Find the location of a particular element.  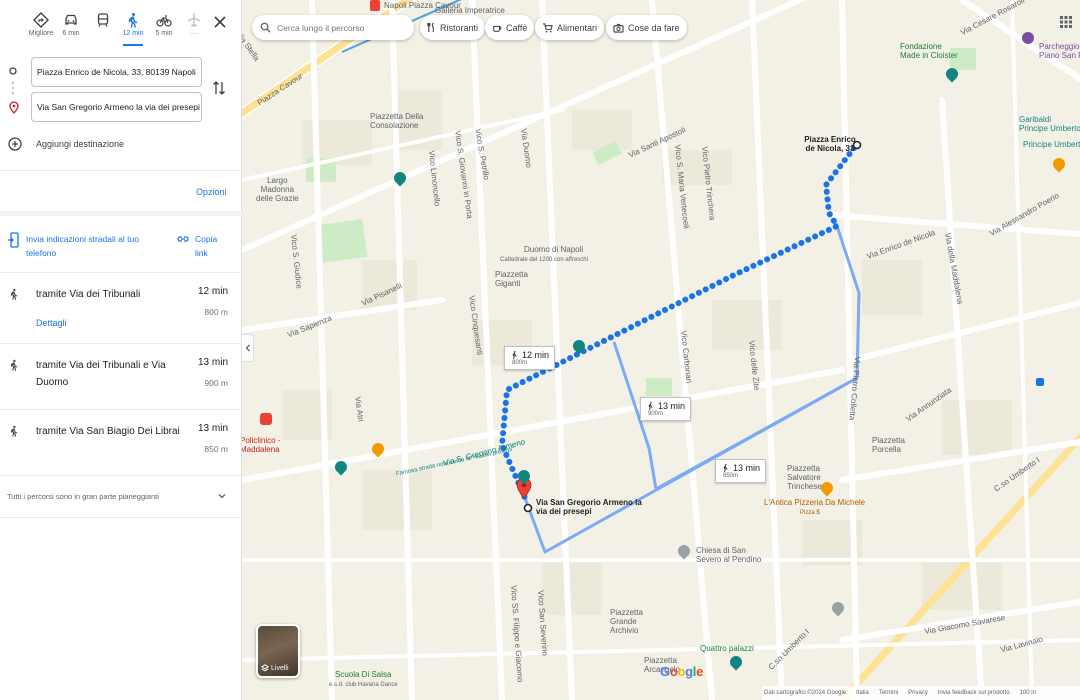

map-label: Chiesa di San Severo al Pendino is located at coordinates (729, 555).